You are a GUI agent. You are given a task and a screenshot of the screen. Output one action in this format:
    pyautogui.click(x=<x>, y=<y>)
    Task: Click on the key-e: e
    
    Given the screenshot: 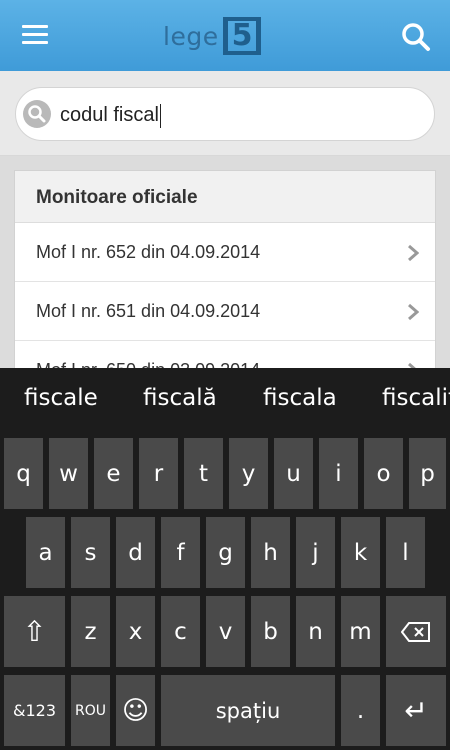 What is the action you would take?
    pyautogui.click(x=113, y=473)
    